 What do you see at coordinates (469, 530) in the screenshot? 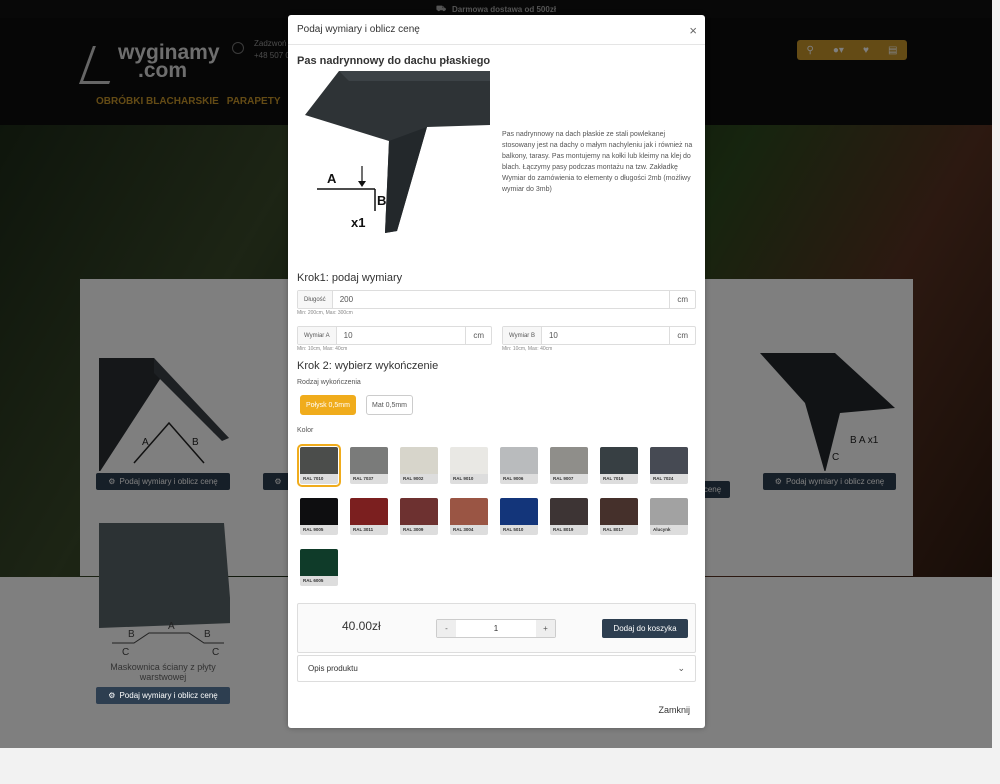
I see `color-swatch-label: RAL 3004` at bounding box center [469, 530].